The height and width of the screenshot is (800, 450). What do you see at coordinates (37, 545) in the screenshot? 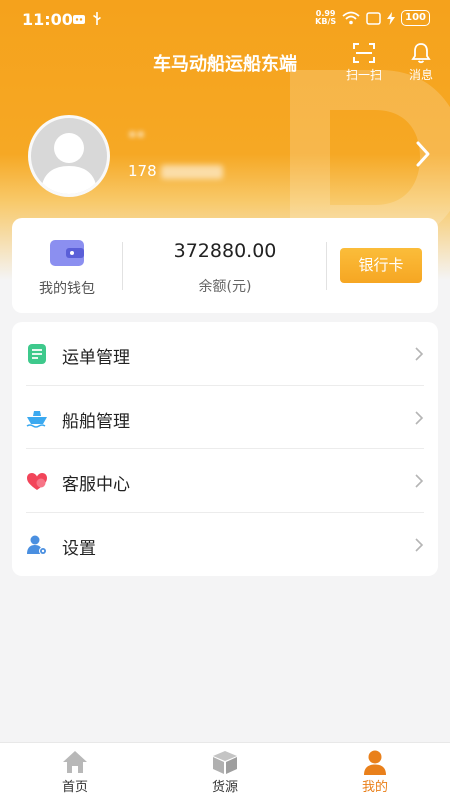
I see `settings-user-icon` at bounding box center [37, 545].